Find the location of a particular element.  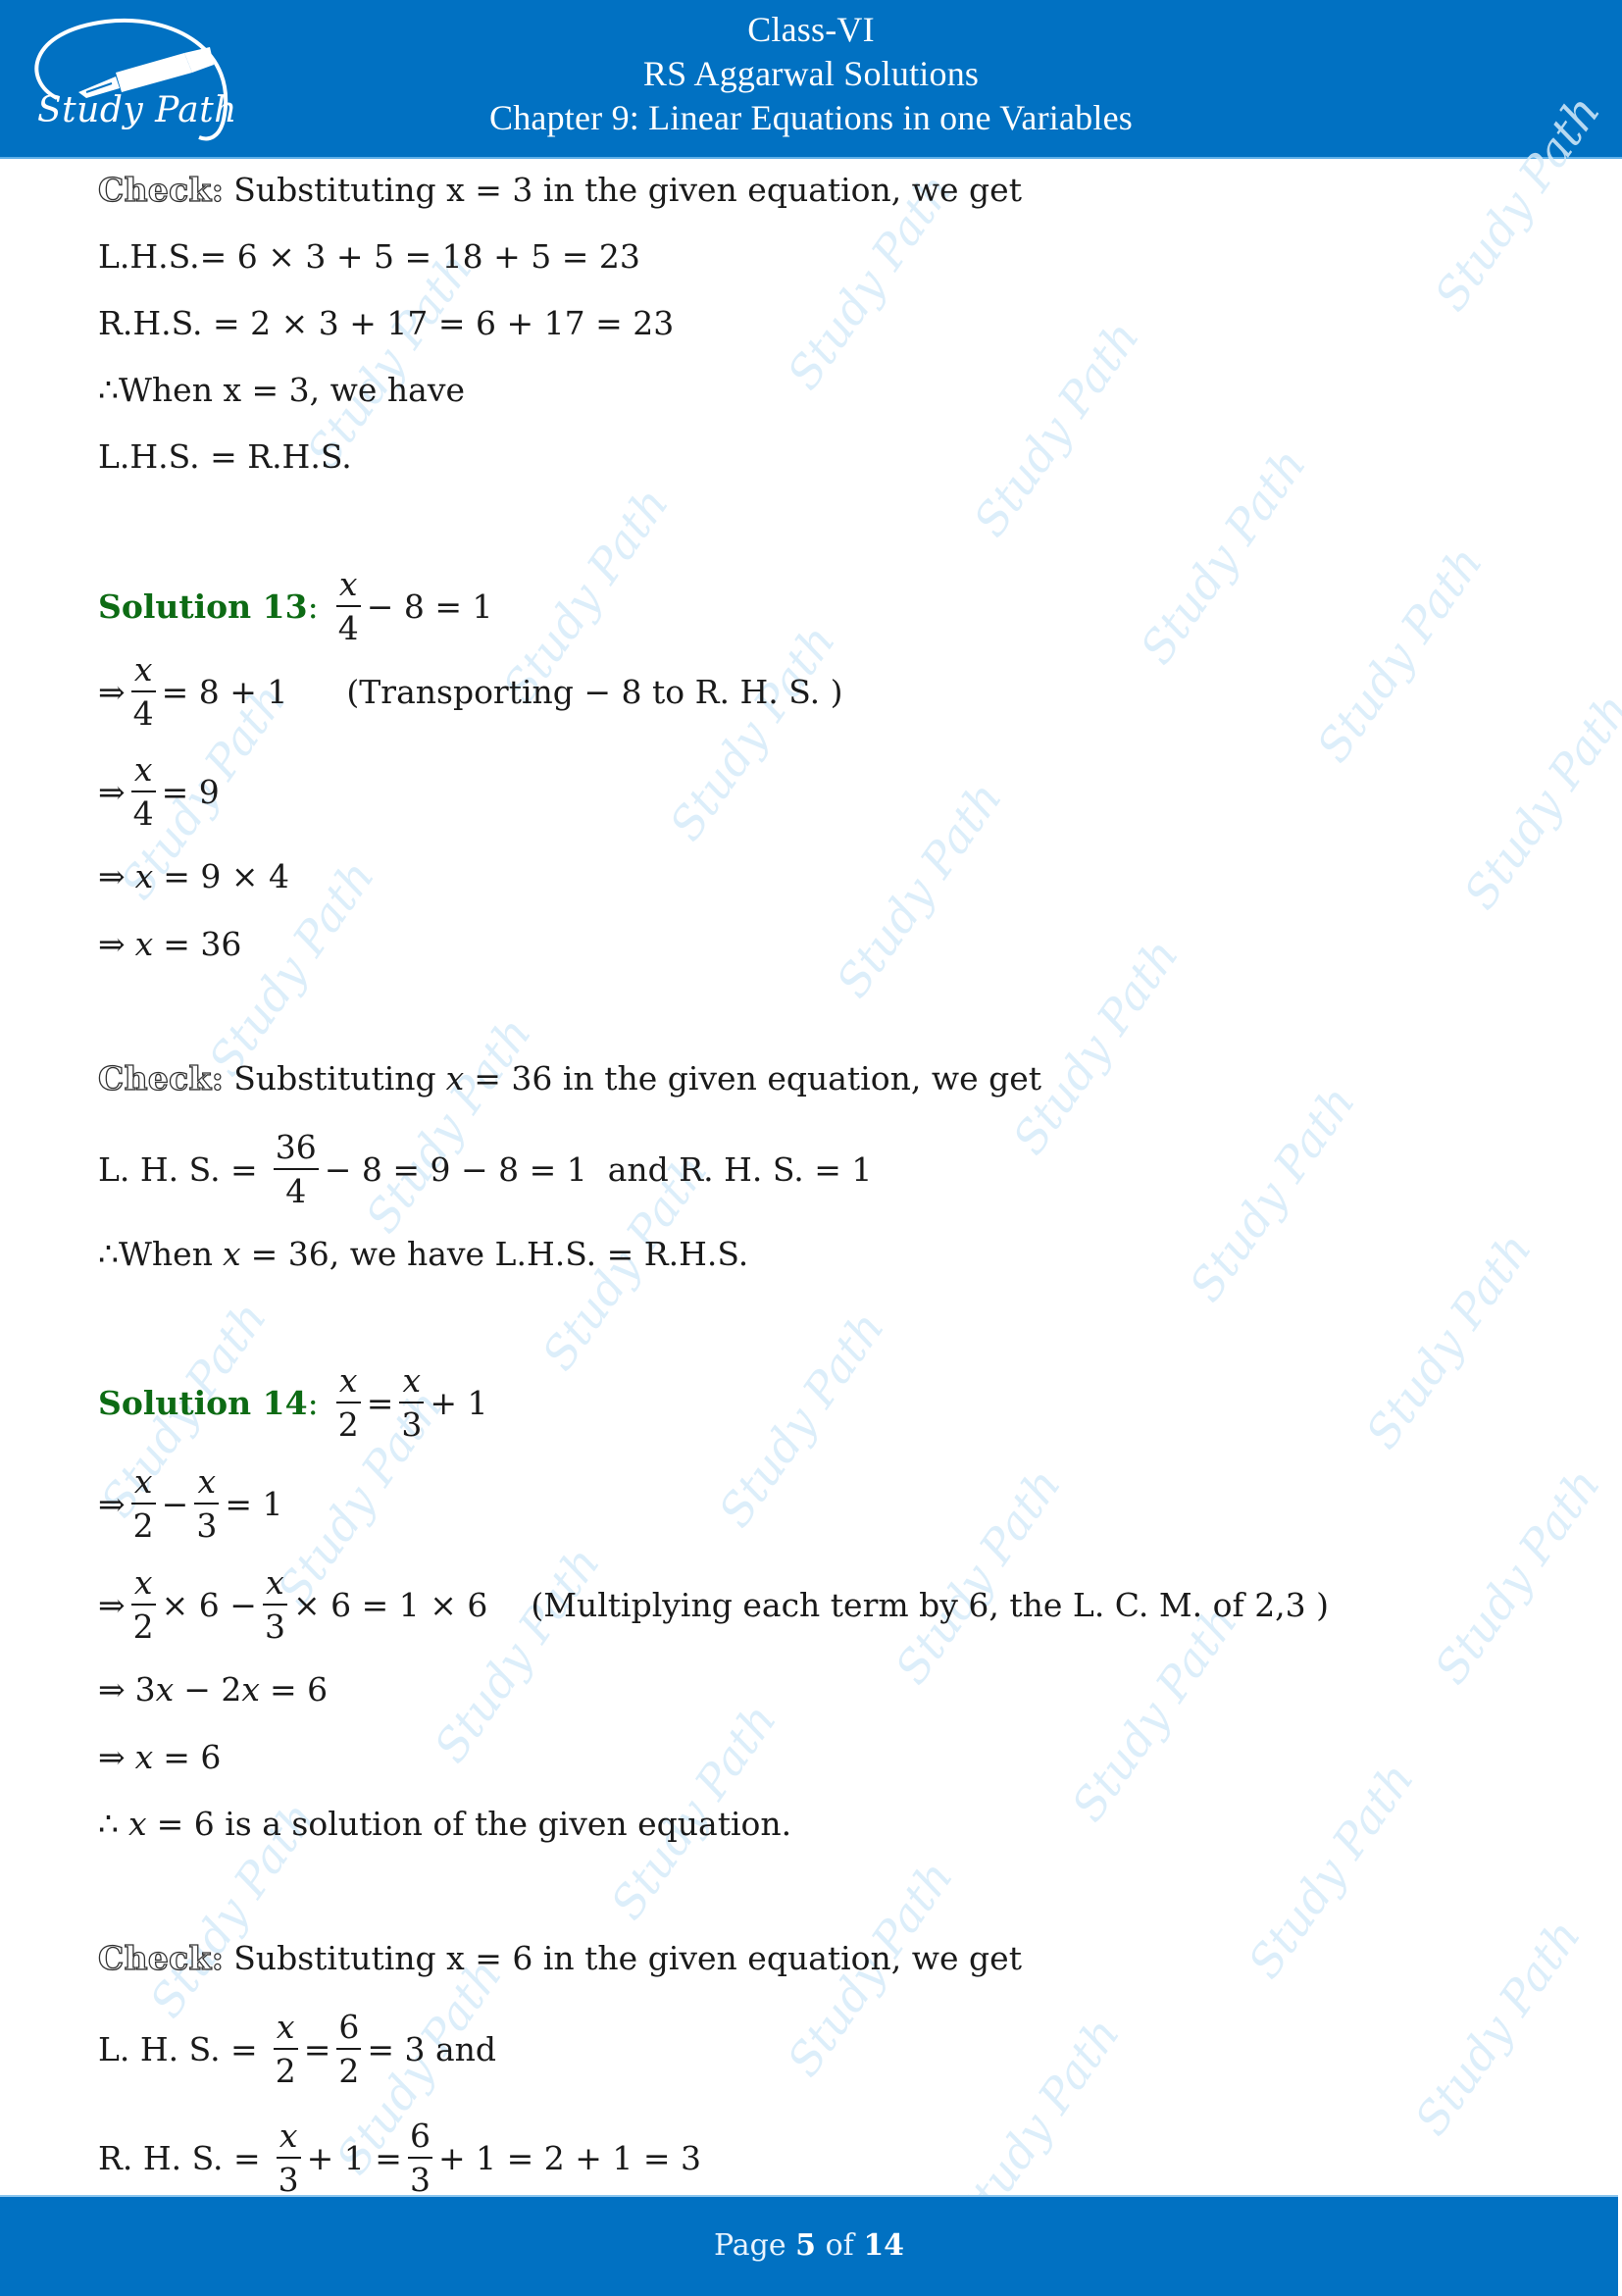

fraction: 6 2 is located at coordinates (349, 2049).